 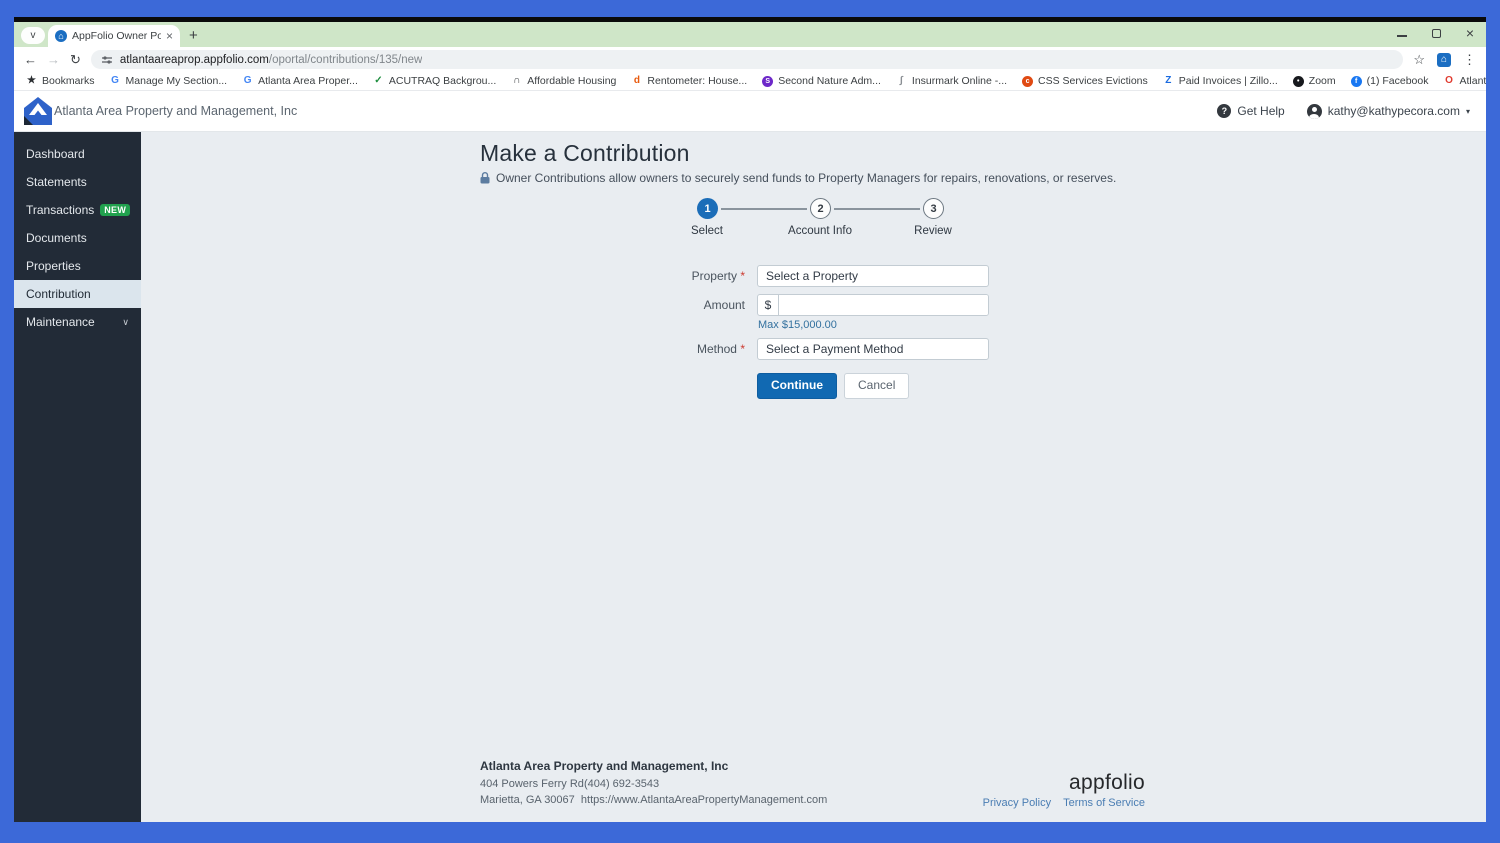 I want to click on help-icon: ?, so click(x=1224, y=111).